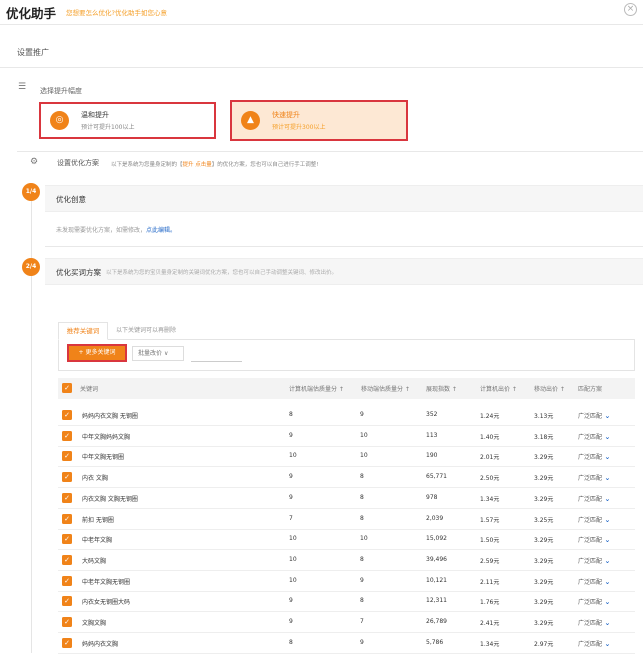 The image size is (643, 654). What do you see at coordinates (346, 498) in the screenshot?
I see `table-row: ✓ 内衣文胸 文胸无钢圈 9 8 978 1.34元 3.29元 广泛匹配 ⌄` at bounding box center [346, 498].